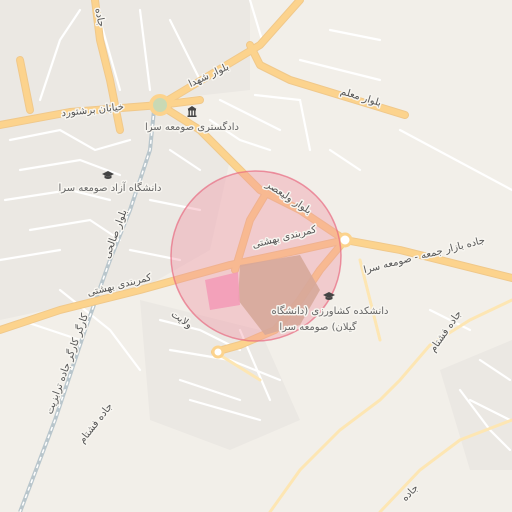  Describe the element at coordinates (160, 105) in the screenshot. I see `roundabout-north` at that location.